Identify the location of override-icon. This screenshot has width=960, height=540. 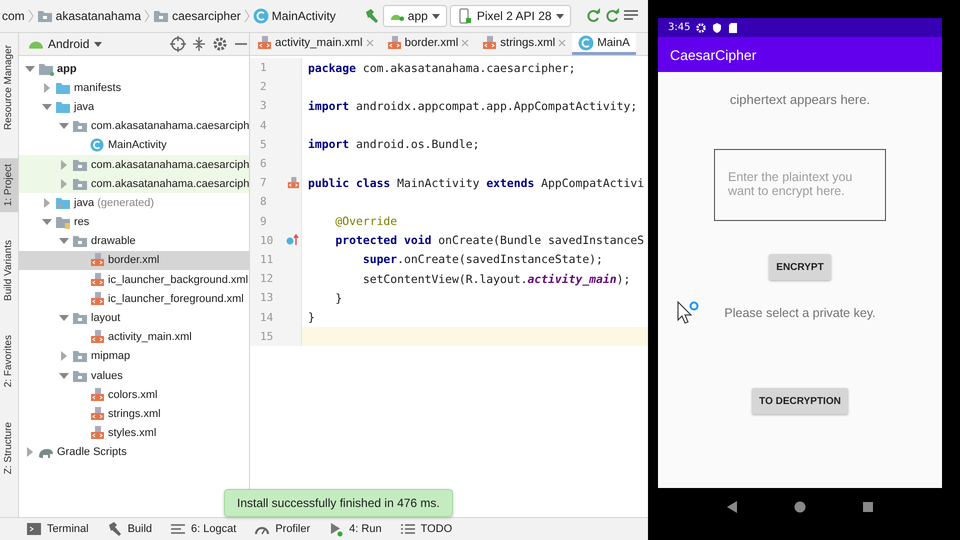
(293, 240).